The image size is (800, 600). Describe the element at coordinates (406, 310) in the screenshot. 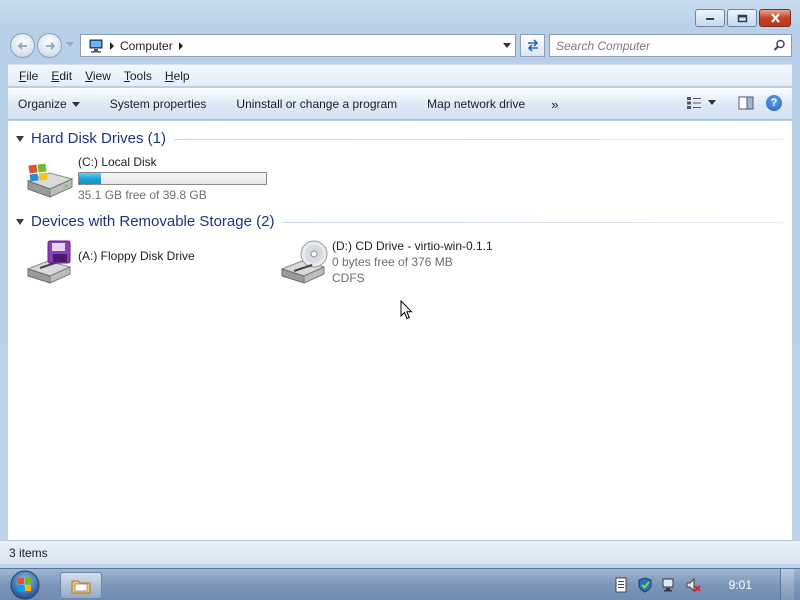

I see `mouse-cursor-icon` at that location.